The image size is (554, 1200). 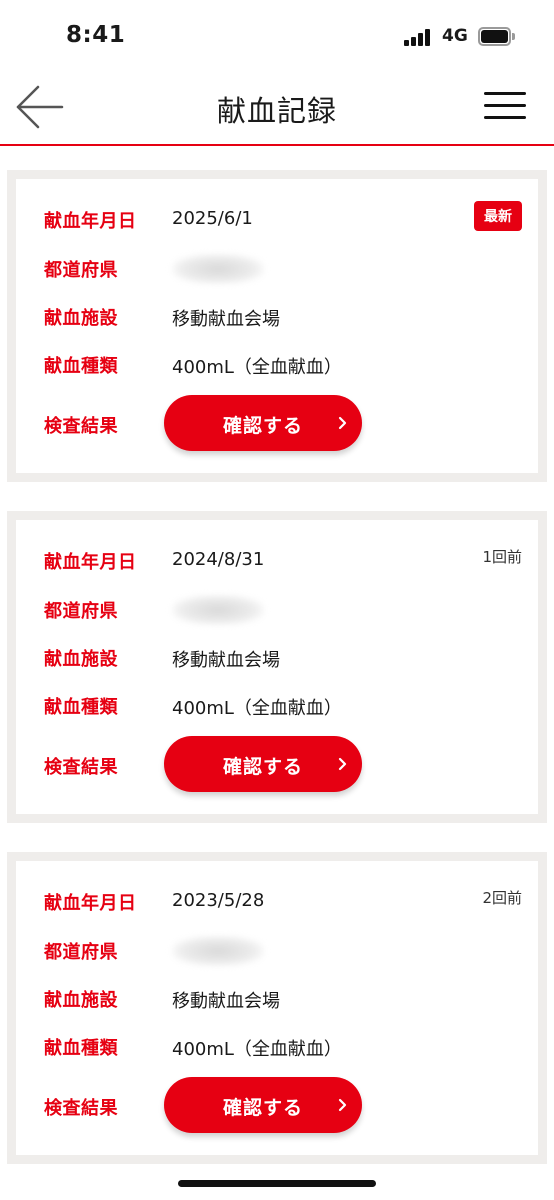 I want to click on date-value: 2024/8/31, so click(x=218, y=559).